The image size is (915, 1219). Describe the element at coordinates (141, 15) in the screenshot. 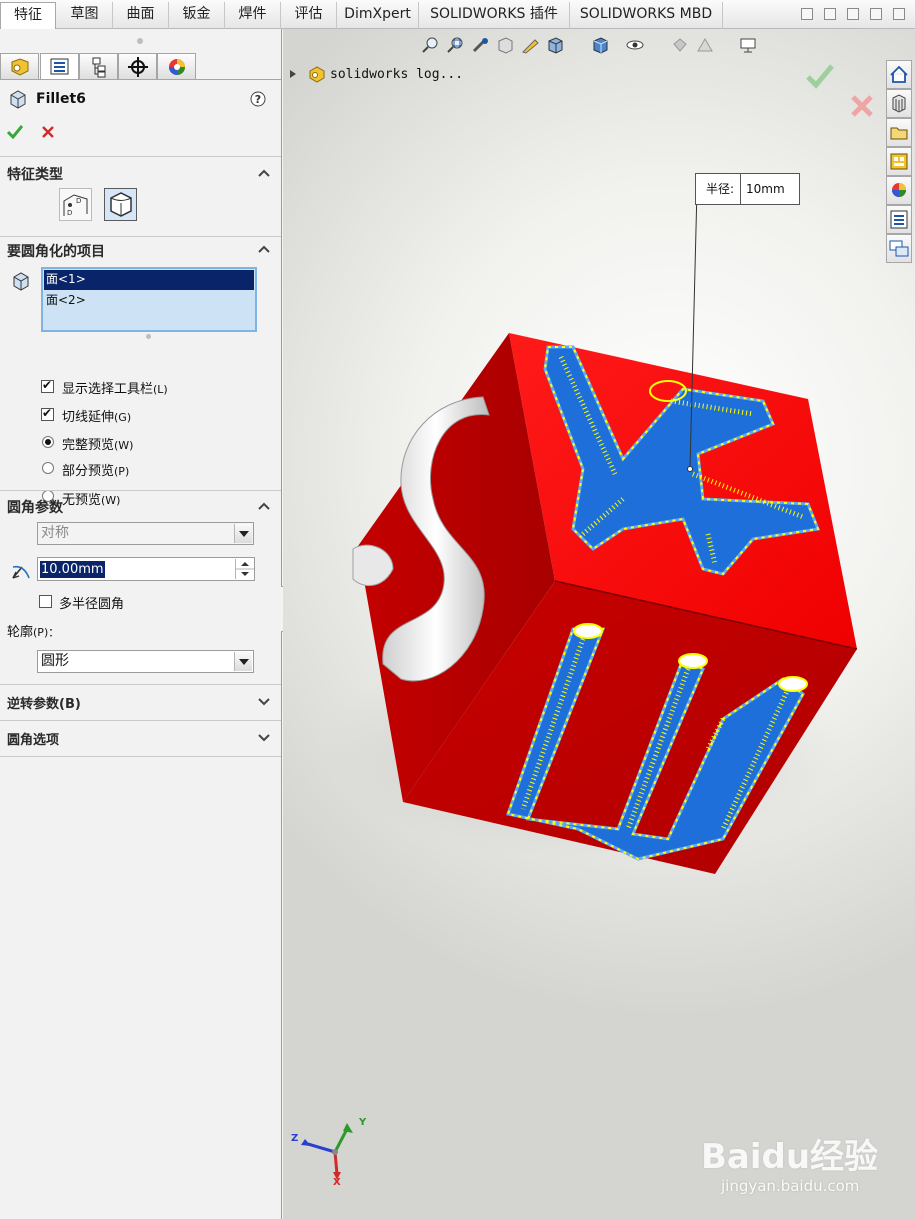

I see `tab-surfaces: 曲面` at that location.